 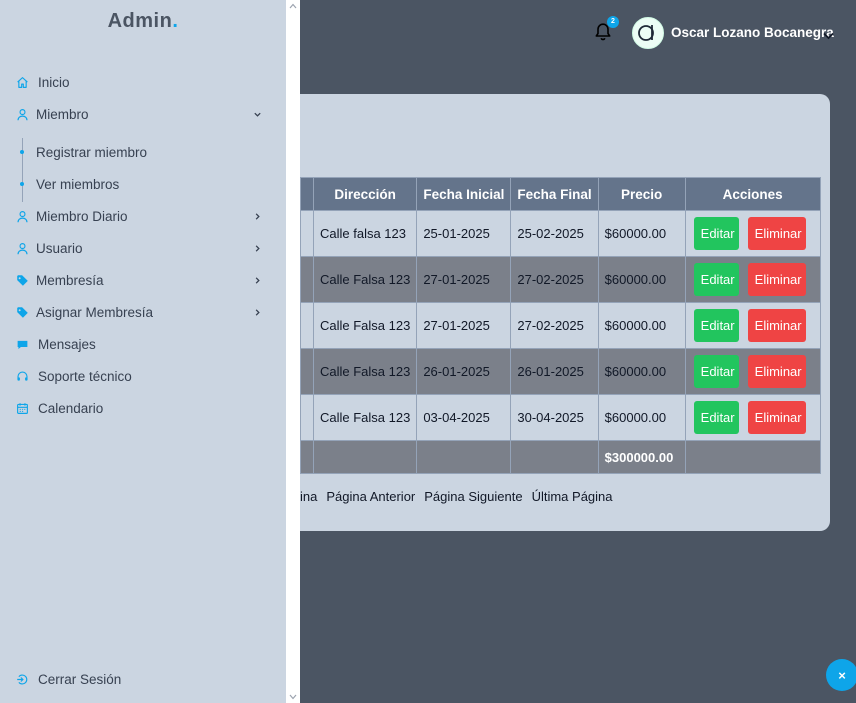 What do you see at coordinates (85, 376) in the screenshot?
I see `sidebar-item-label: Soporte técnico` at bounding box center [85, 376].